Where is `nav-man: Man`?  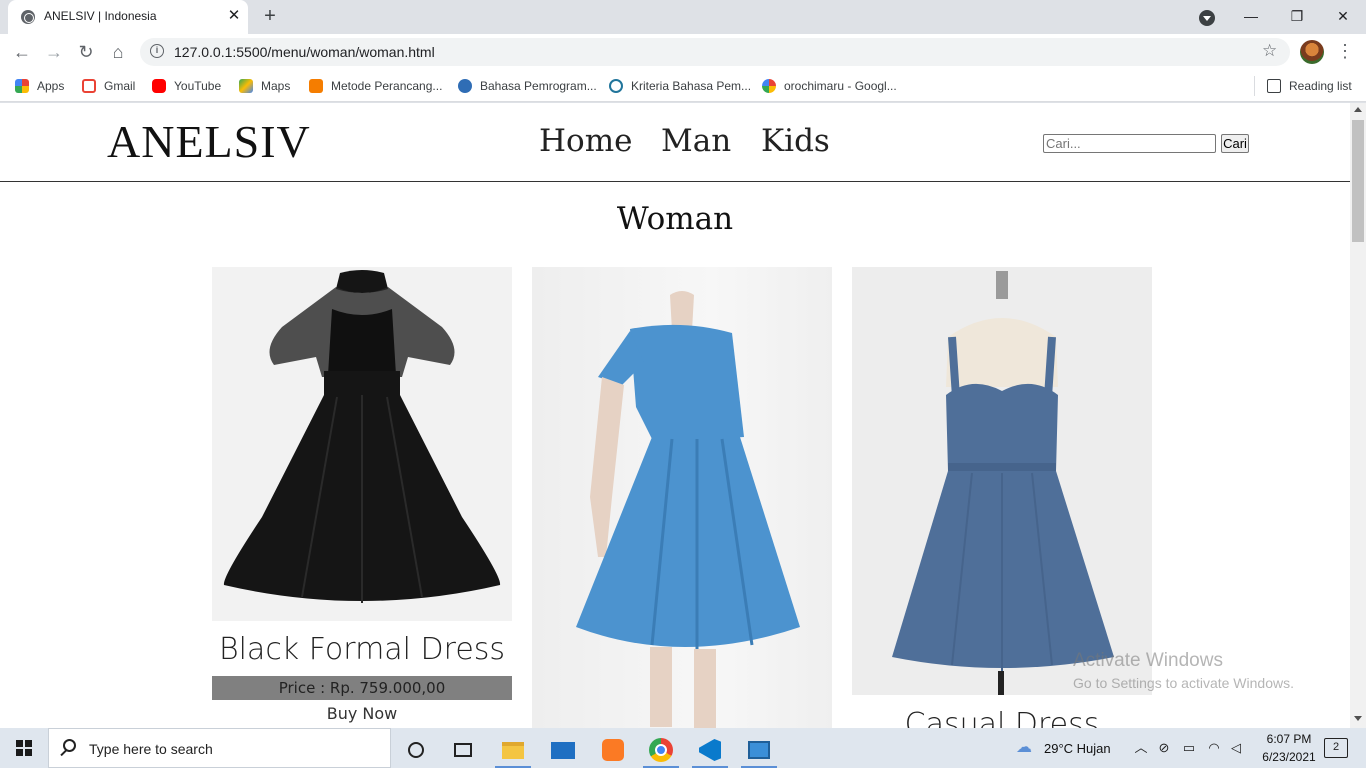 nav-man: Man is located at coordinates (696, 141).